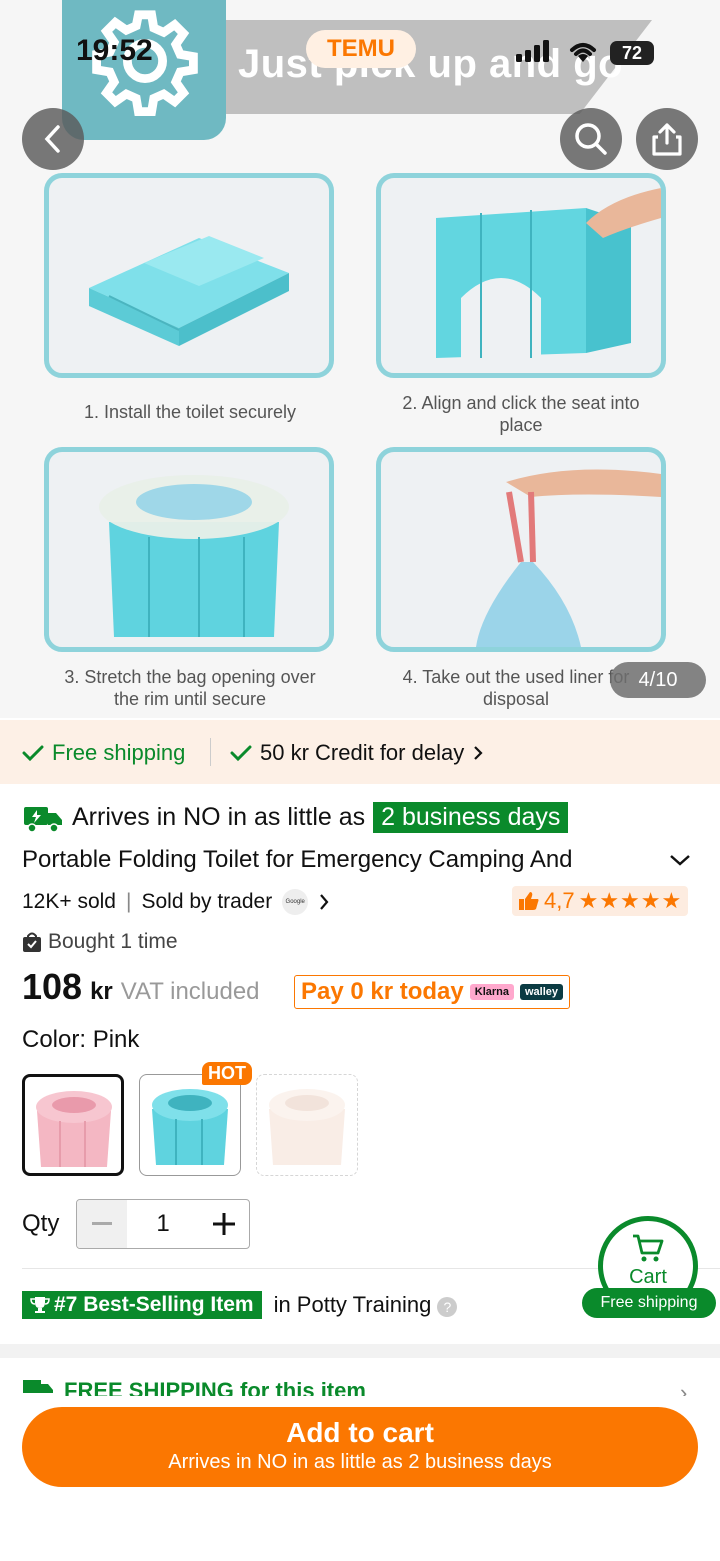 This screenshot has height=1561, width=720. I want to click on vat-note: VAT included, so click(190, 991).